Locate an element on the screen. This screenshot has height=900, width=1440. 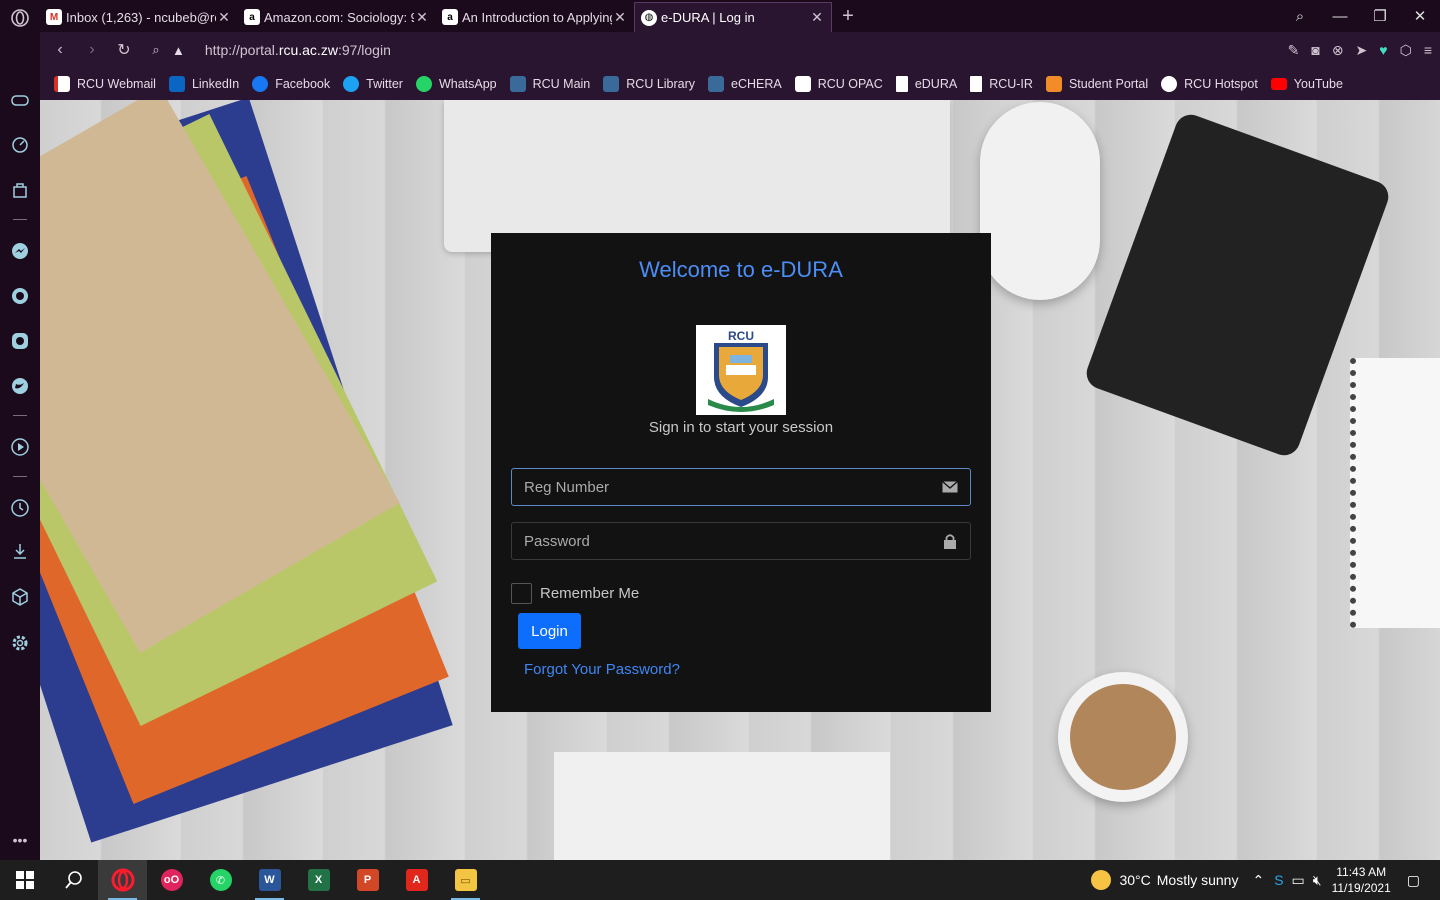
url-host: rcu.ac.zw is located at coordinates (308, 50).